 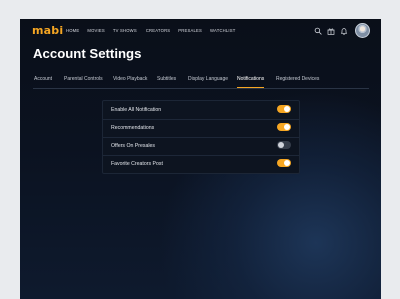 I want to click on enable-all-toggle, so click(x=284, y=109).